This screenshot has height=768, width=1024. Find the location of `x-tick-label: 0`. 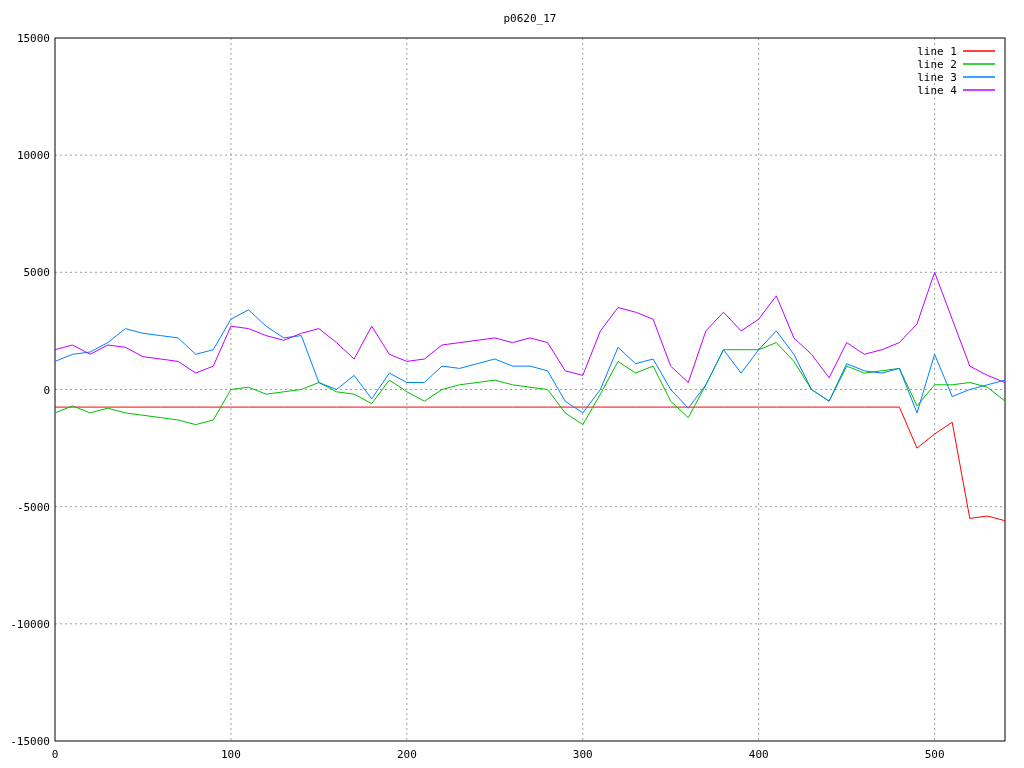

x-tick-label: 0 is located at coordinates (55, 754).